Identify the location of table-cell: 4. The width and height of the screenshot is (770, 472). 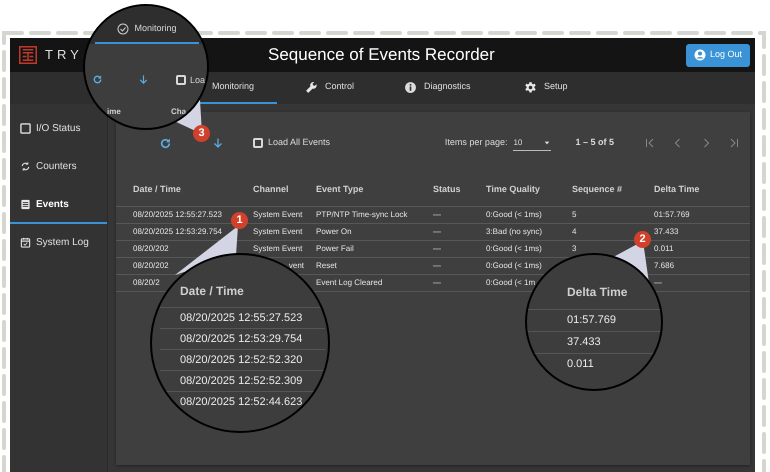
(574, 232).